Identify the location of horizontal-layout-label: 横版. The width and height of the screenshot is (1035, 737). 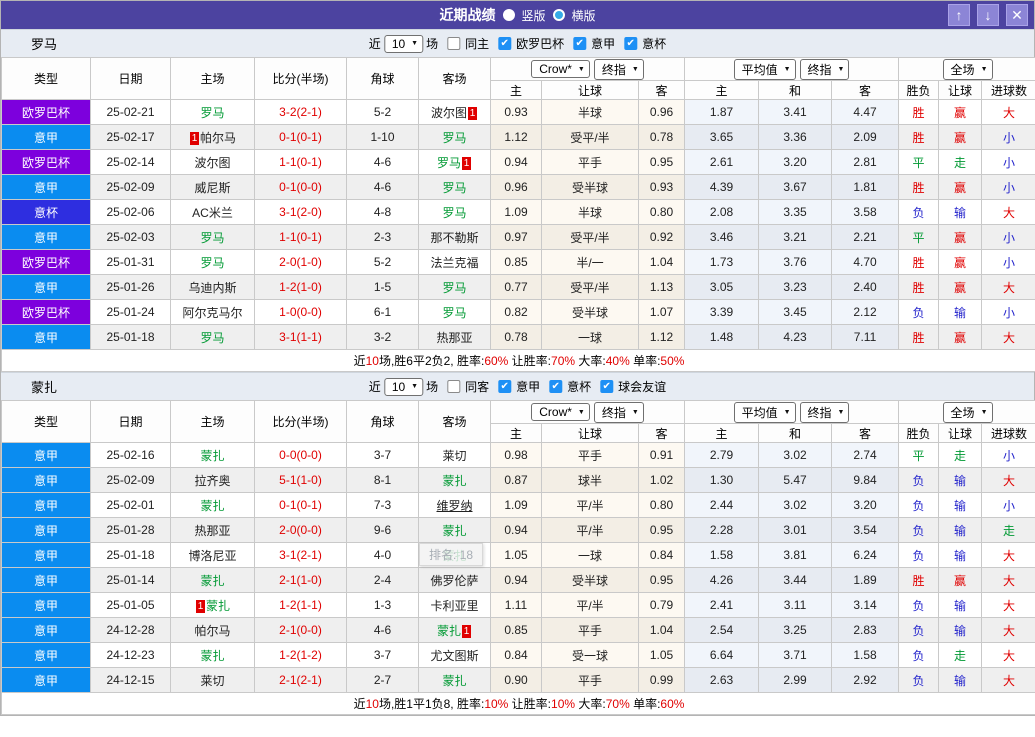
(584, 15).